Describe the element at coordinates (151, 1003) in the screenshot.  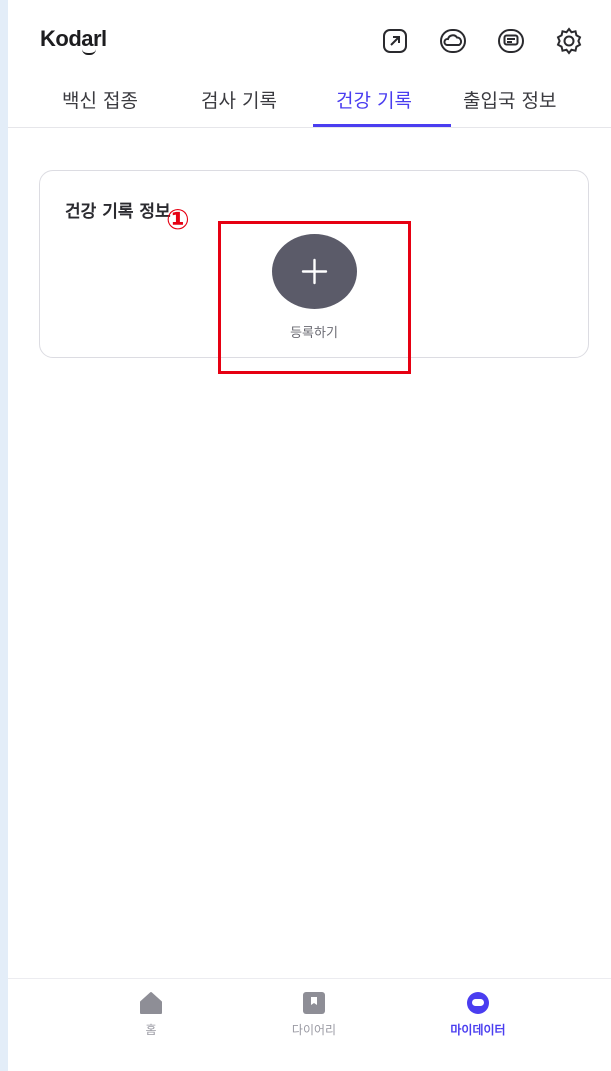
I see `home-icon` at that location.